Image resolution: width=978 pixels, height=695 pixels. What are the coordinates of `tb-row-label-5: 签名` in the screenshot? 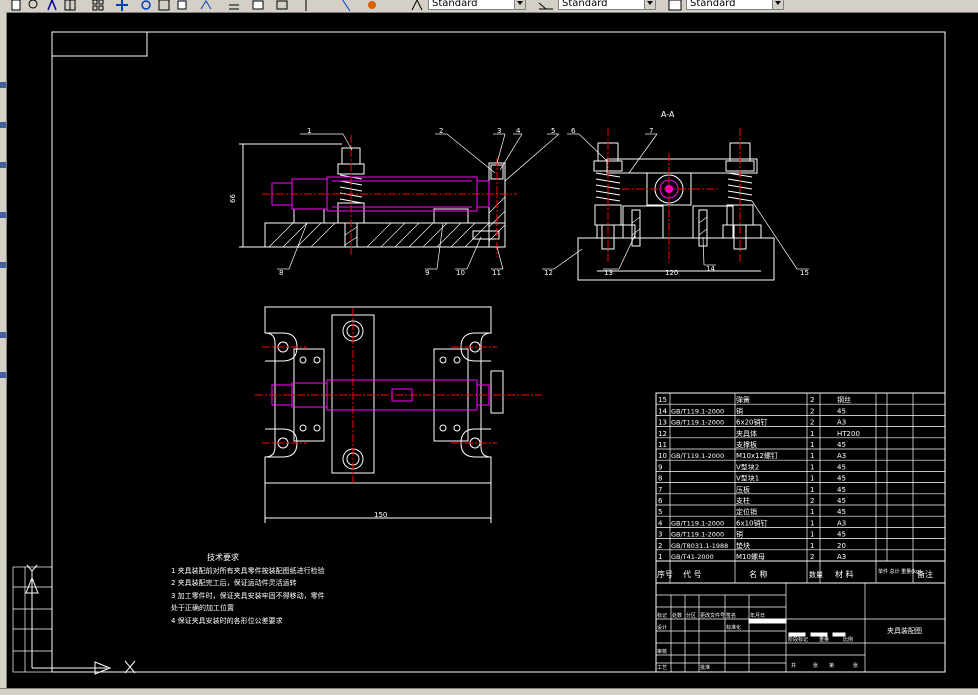 It's located at (731, 615).